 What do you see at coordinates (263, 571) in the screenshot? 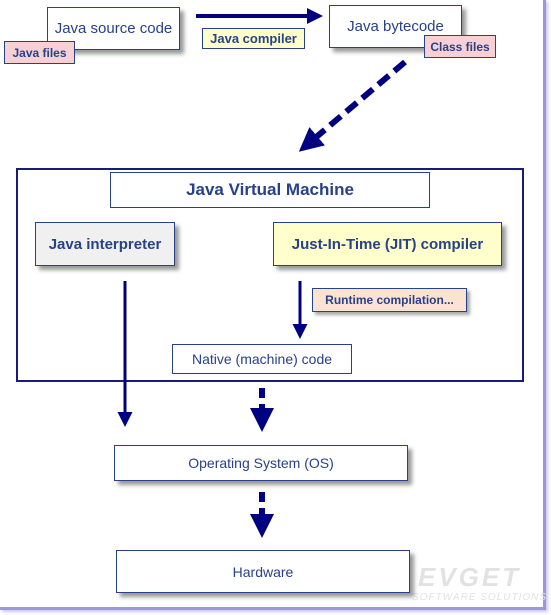
I see `hardware-box: Hardware` at bounding box center [263, 571].